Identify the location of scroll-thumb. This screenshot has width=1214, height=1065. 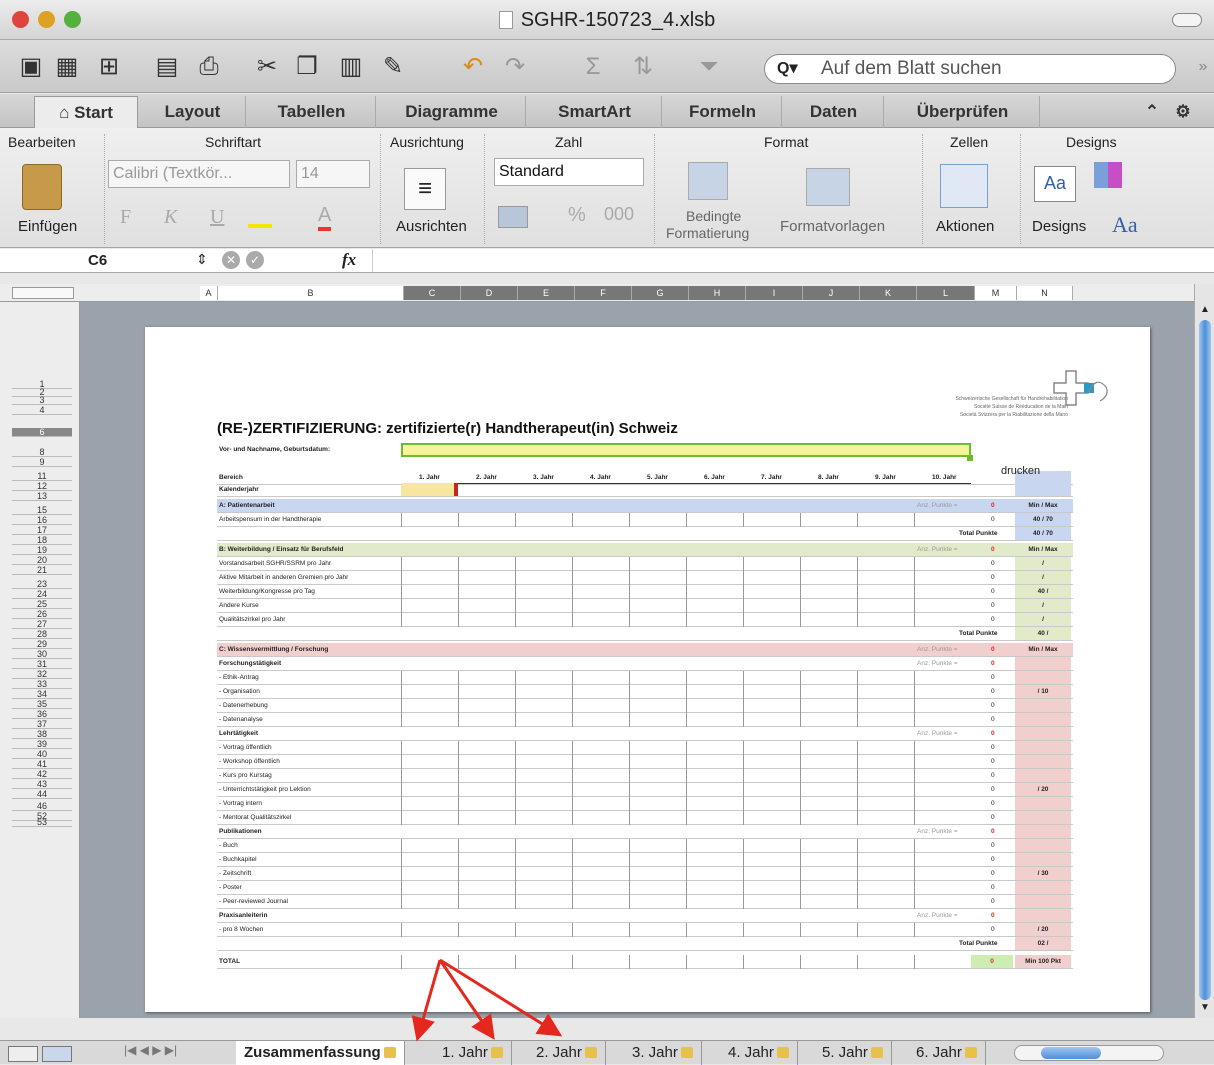
(1205, 660).